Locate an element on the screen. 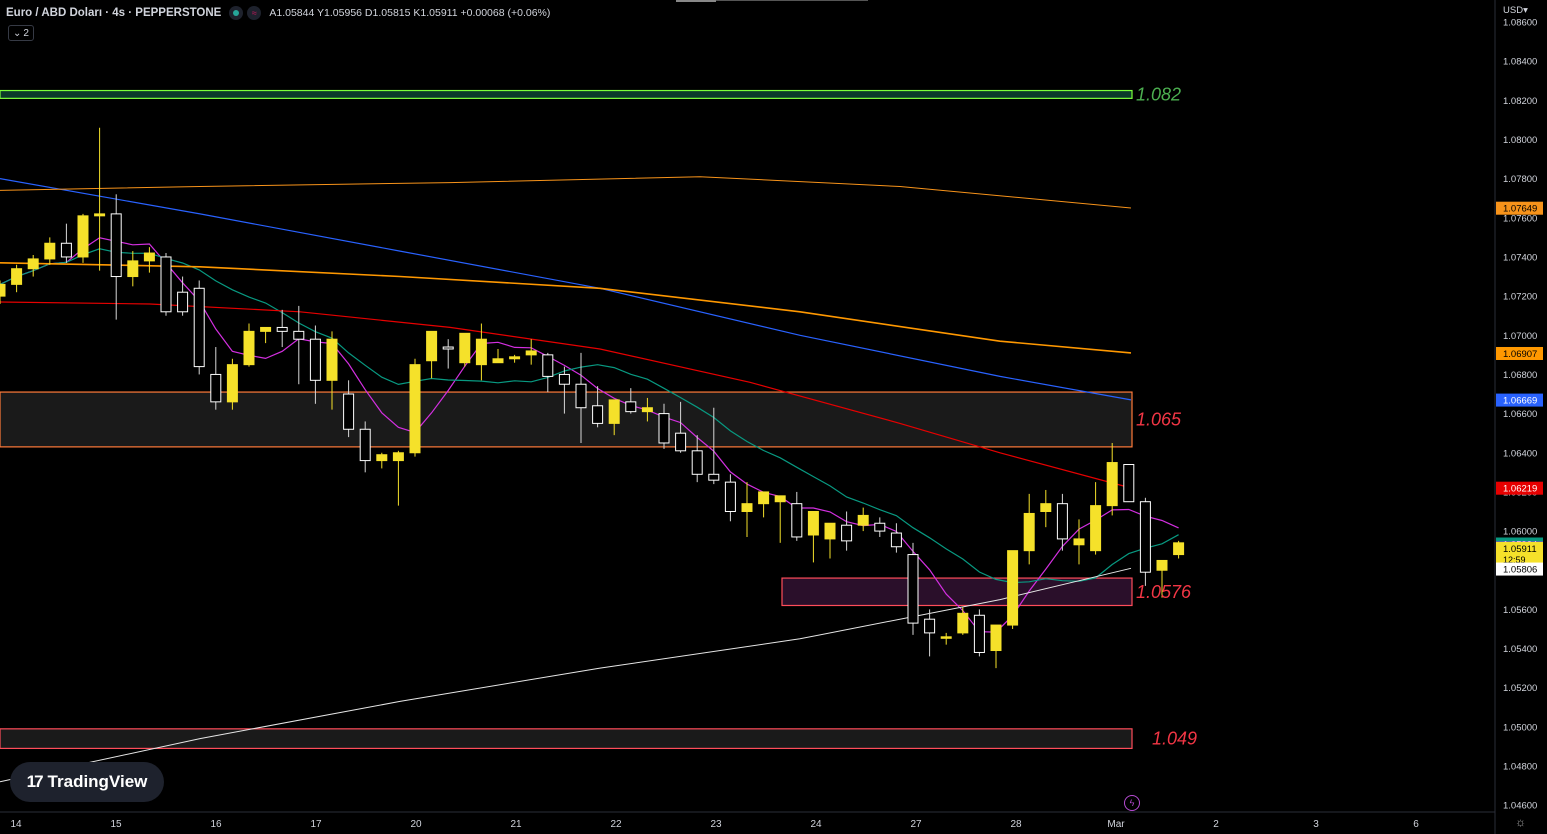 The height and width of the screenshot is (834, 1547). price-tick-label: 1.05000 is located at coordinates (1520, 727).